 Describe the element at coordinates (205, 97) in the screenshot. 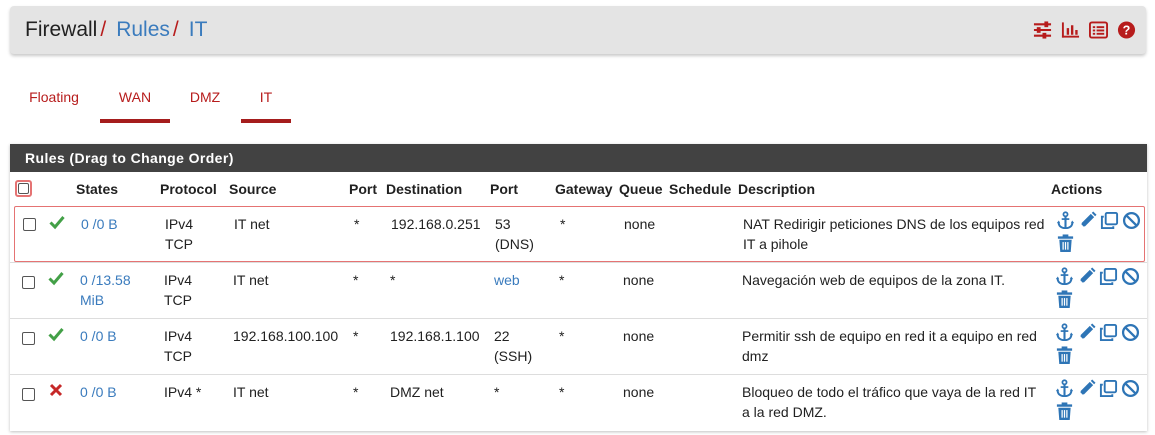

I see `tab-label: DMZ` at that location.